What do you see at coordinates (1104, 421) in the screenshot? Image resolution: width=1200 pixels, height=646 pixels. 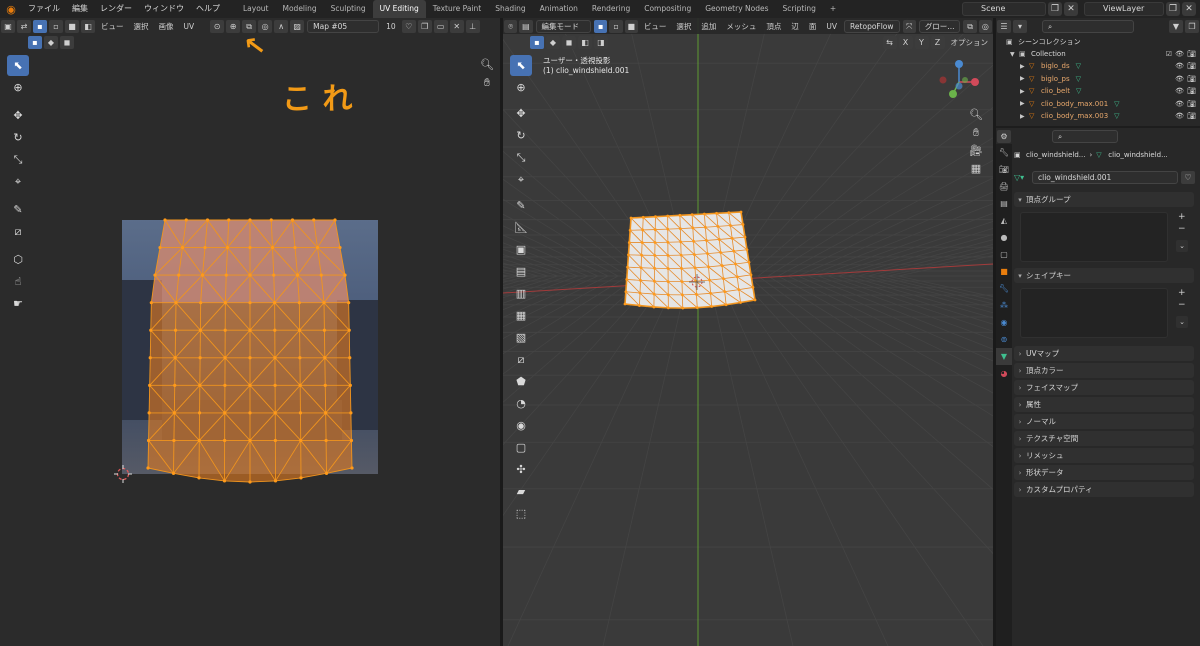 I see `collapsed-panel: › ノーマル` at bounding box center [1104, 421].